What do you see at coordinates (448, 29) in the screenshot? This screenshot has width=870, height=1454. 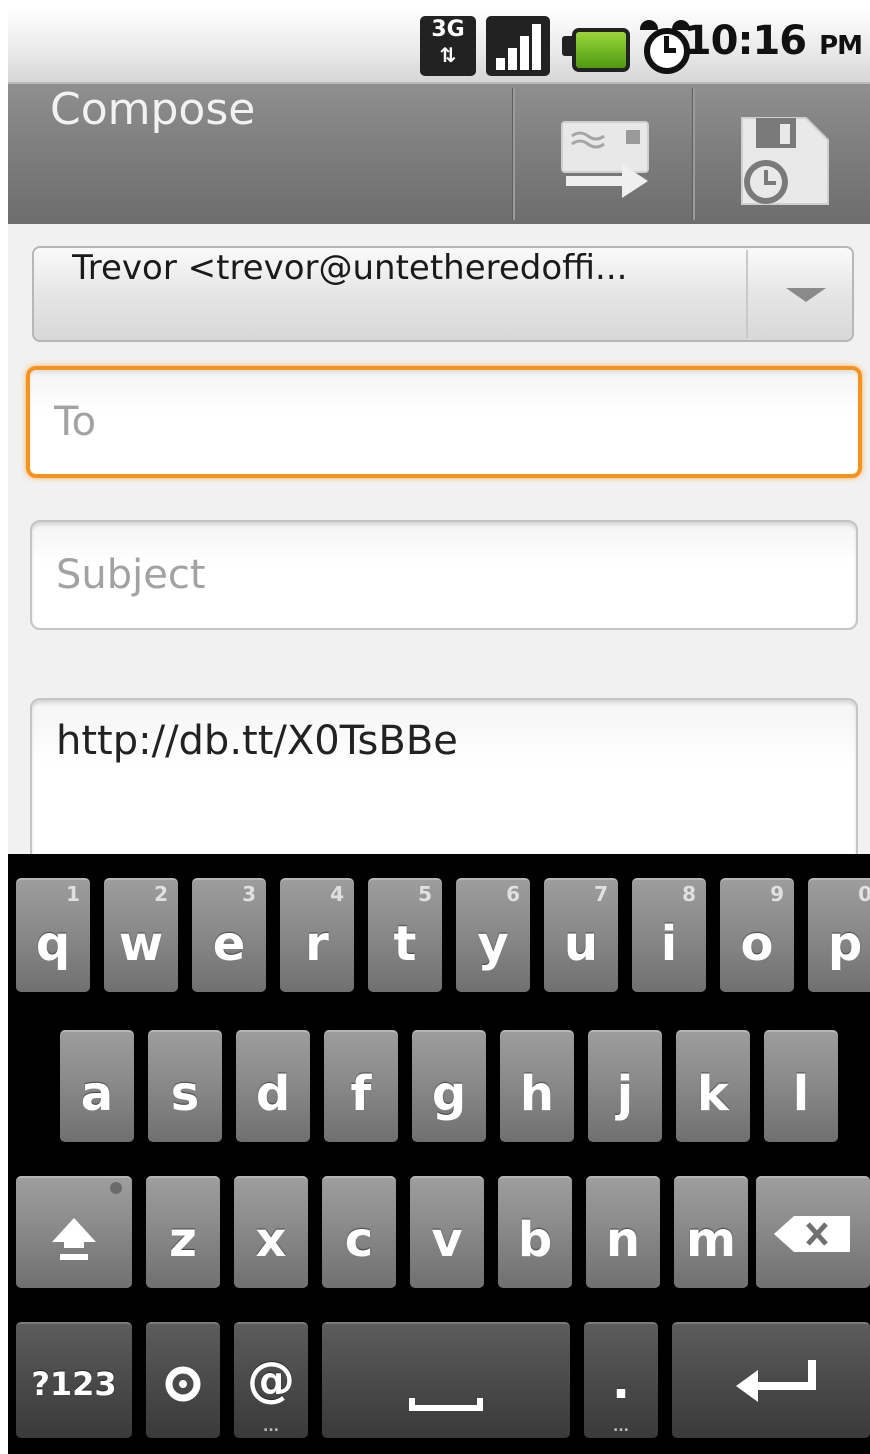 I see `network-label: 3G` at bounding box center [448, 29].